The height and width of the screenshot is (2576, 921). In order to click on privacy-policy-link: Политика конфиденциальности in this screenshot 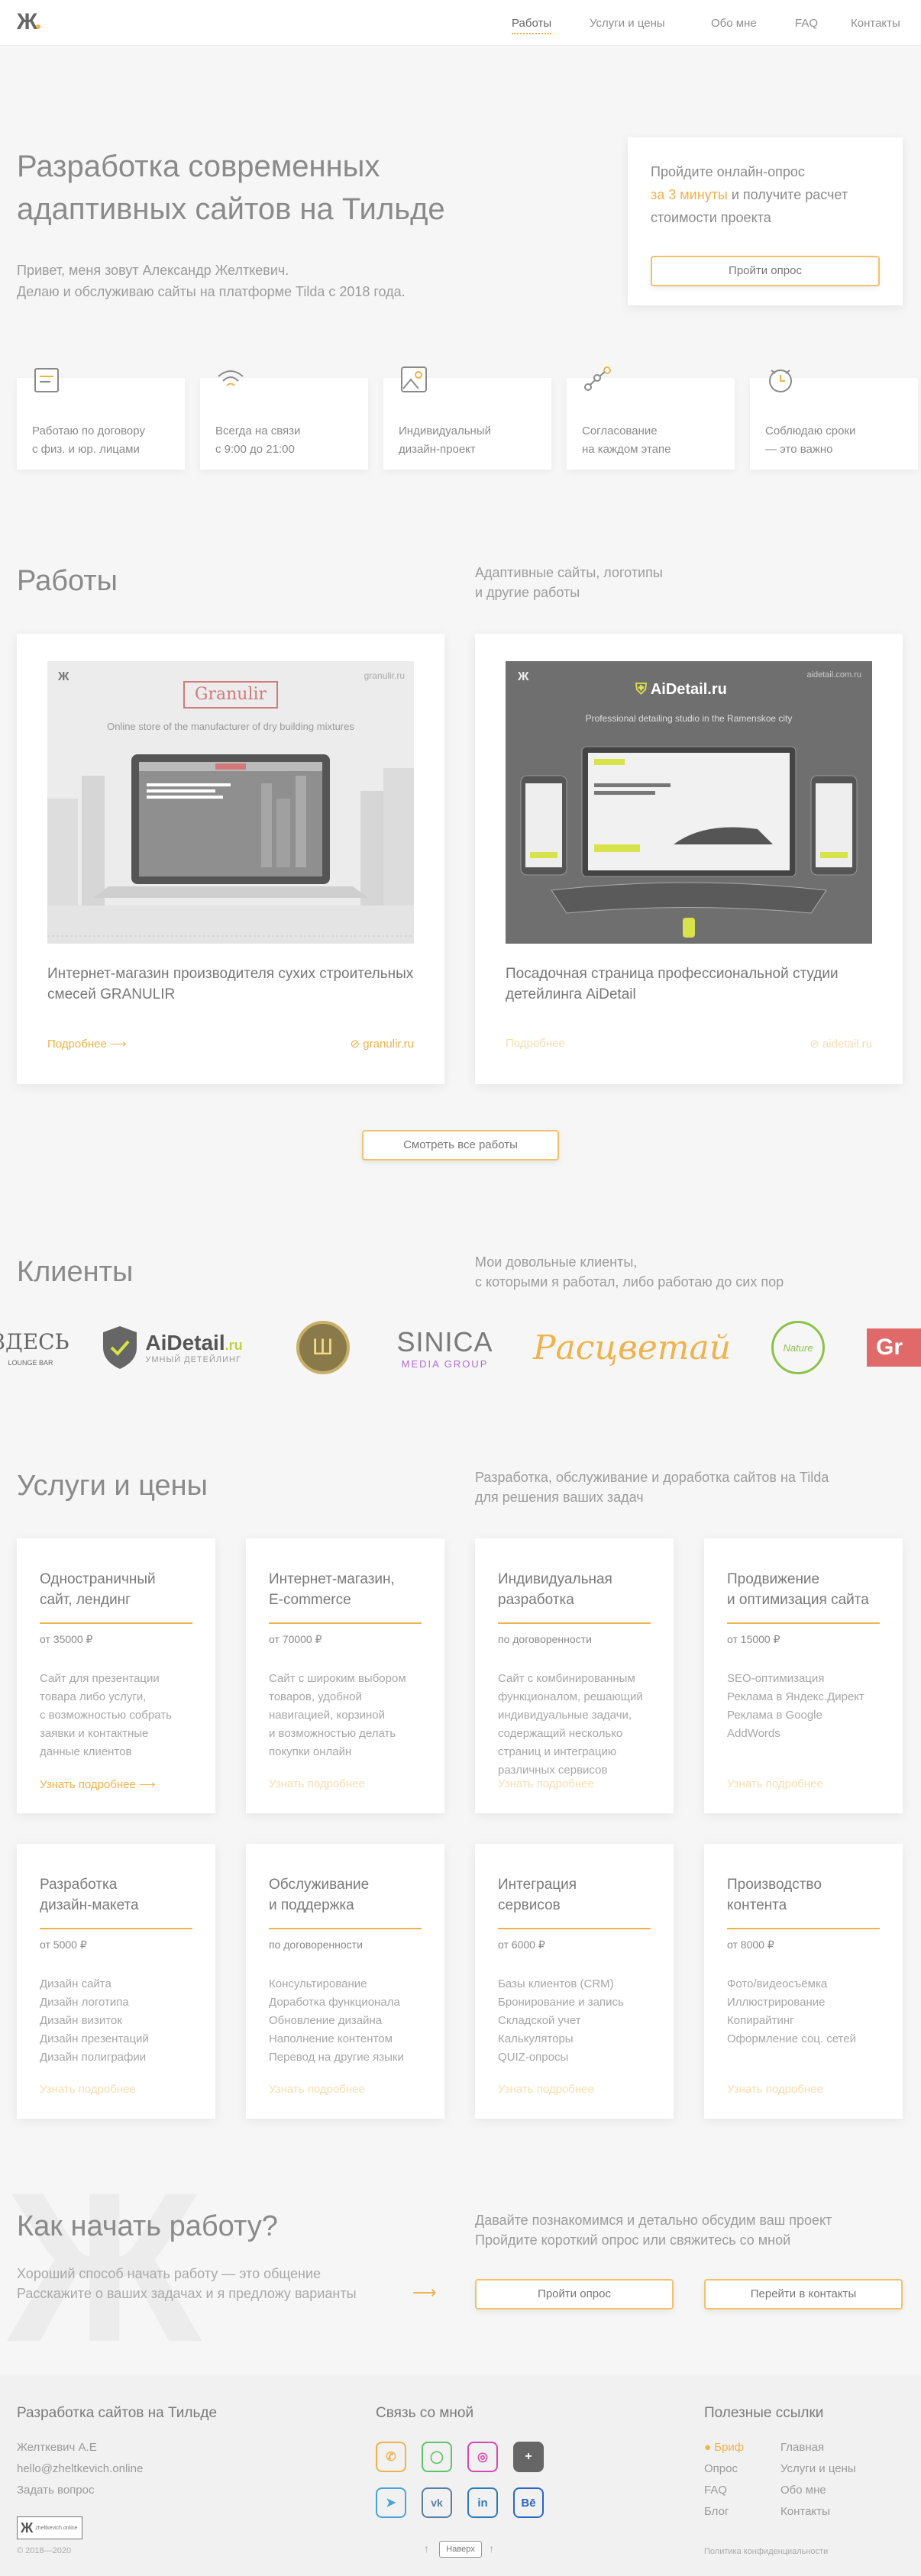, I will do `click(766, 2551)`.